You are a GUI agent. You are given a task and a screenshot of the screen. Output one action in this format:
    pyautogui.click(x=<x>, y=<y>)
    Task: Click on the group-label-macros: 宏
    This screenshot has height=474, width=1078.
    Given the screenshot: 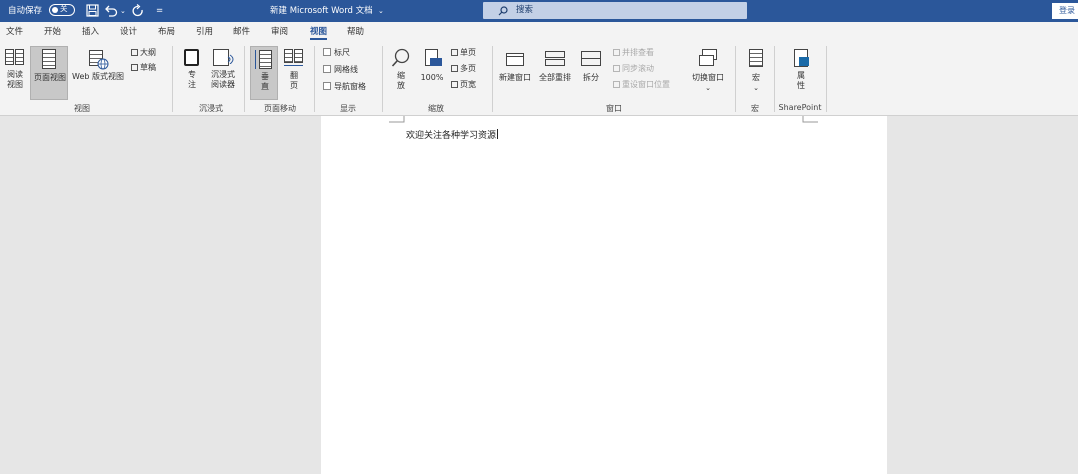 What is the action you would take?
    pyautogui.click(x=755, y=108)
    